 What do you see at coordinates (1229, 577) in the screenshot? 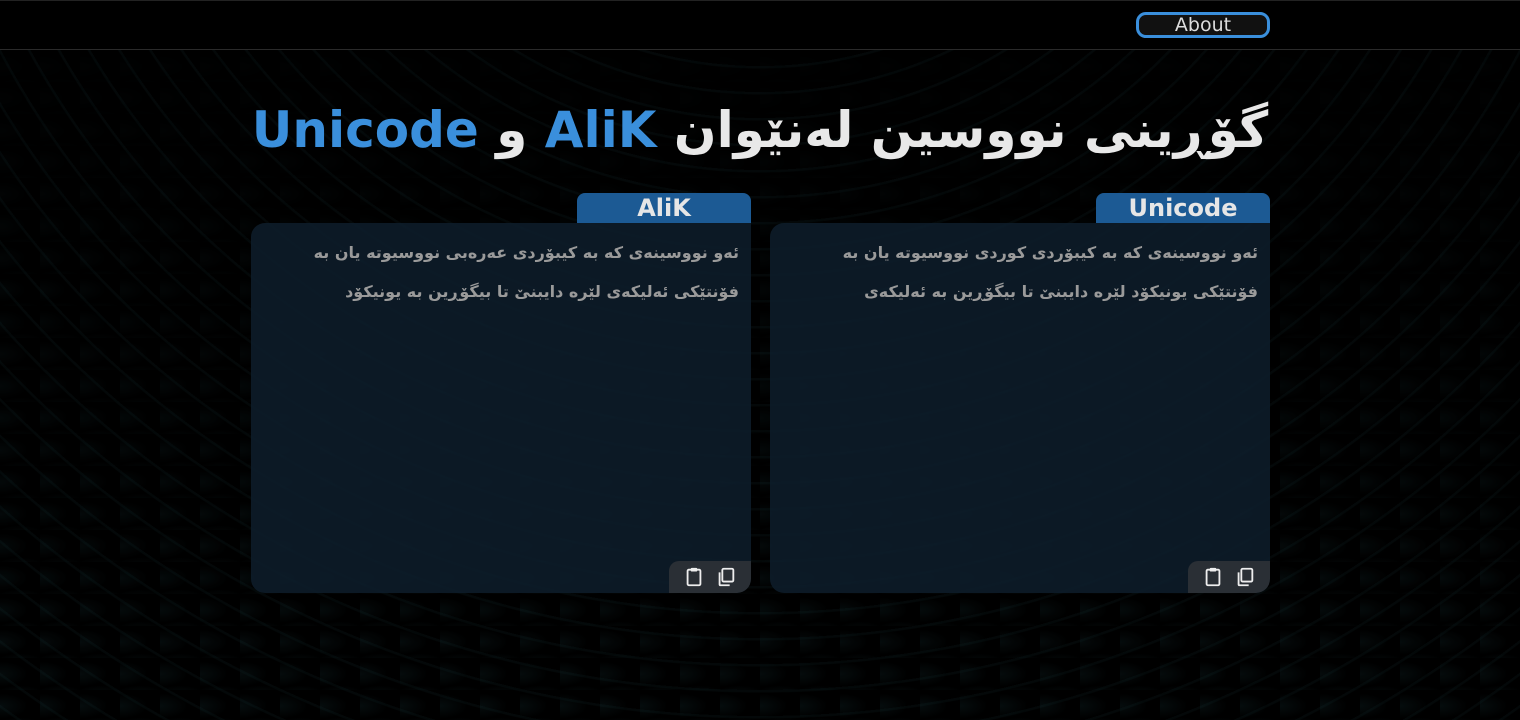
I see `unicode-toolbar` at bounding box center [1229, 577].